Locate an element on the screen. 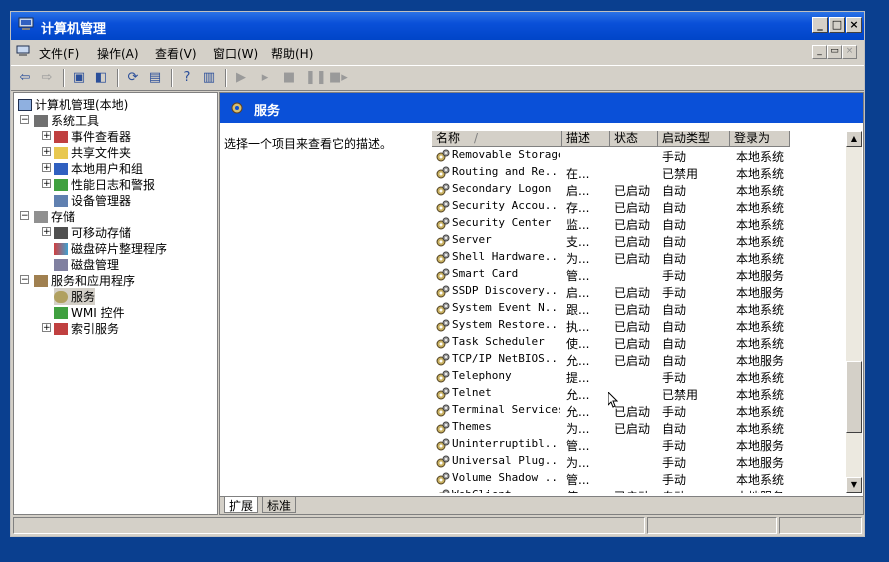  vertical-scrollbar: ▲ ▼ is located at coordinates (854, 312).